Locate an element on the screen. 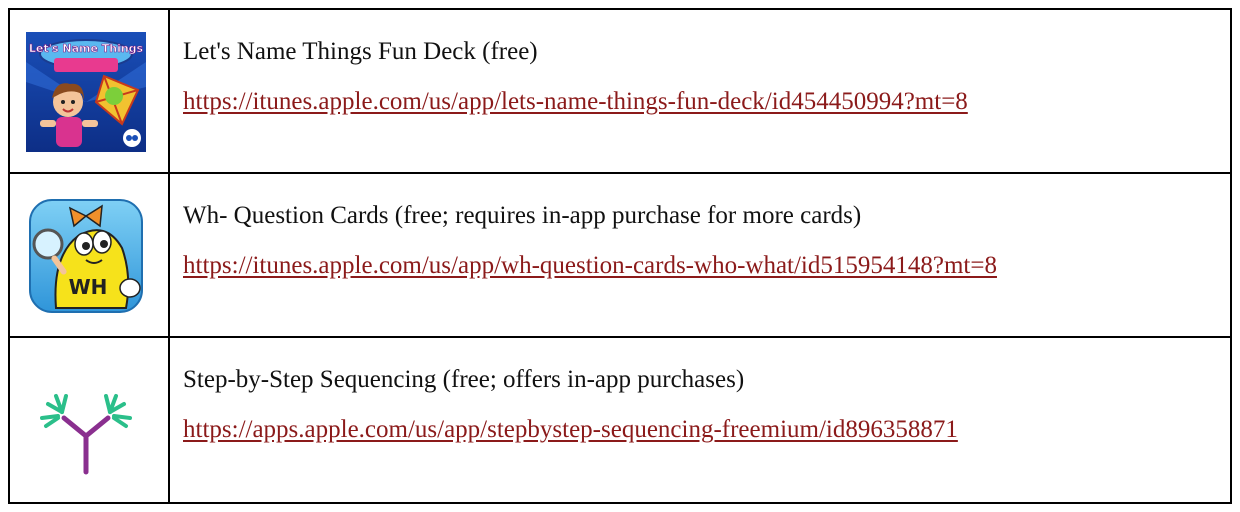  app-title: Let's Name Things Fun Deck (free) is located at coordinates (360, 51).